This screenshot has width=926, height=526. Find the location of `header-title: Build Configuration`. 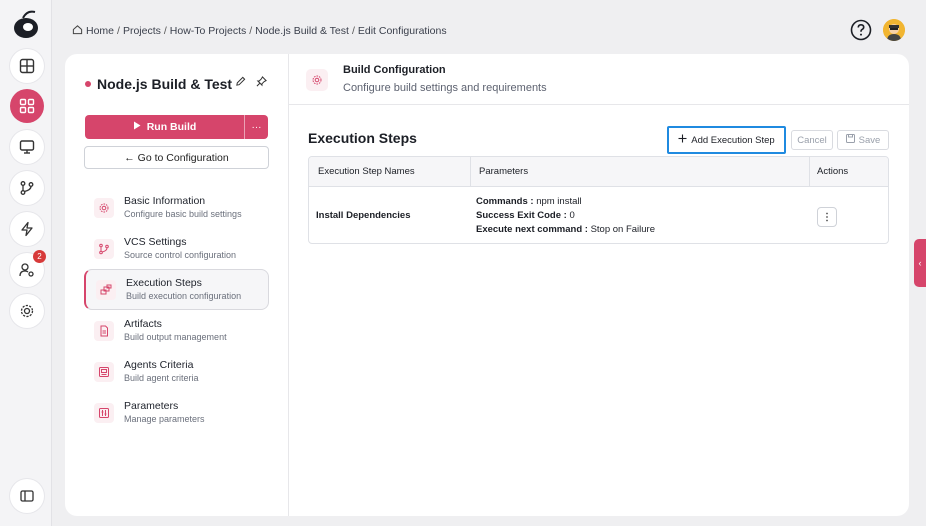

header-title: Build Configuration is located at coordinates (394, 70).